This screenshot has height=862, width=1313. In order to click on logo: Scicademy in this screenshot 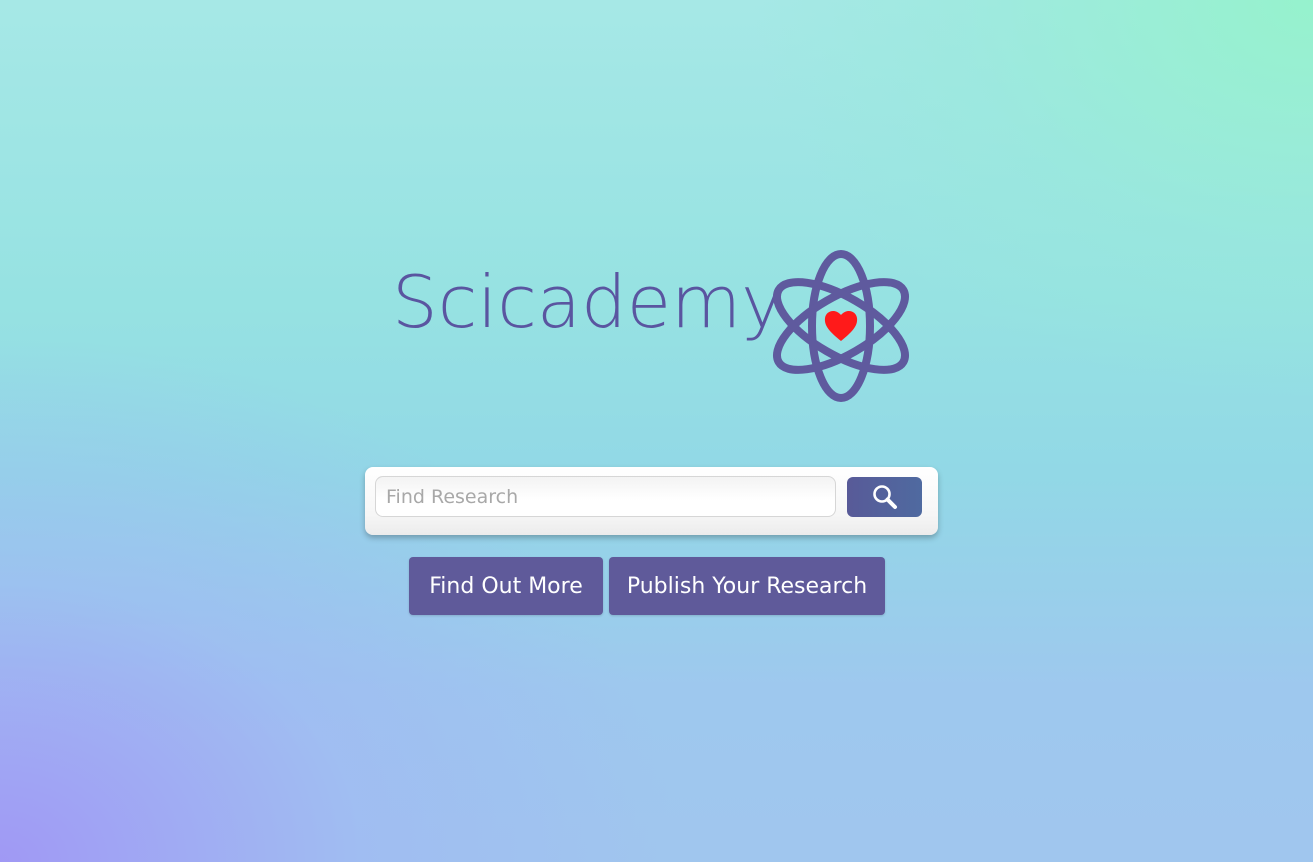, I will do `click(652, 326)`.